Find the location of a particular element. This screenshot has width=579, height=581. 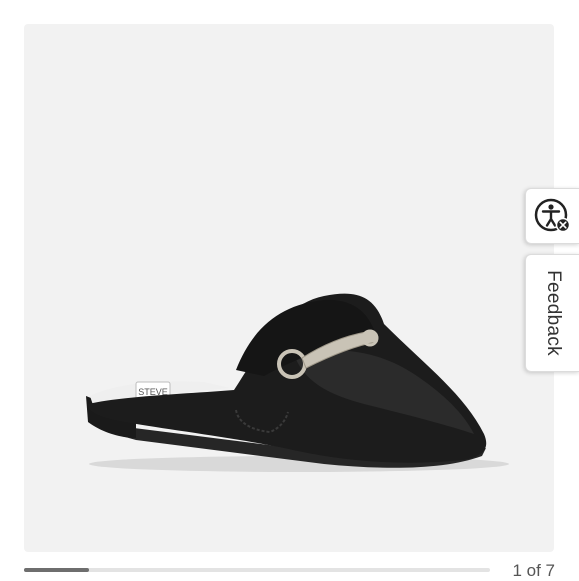

feedback-label: Feedback is located at coordinates (553, 313).